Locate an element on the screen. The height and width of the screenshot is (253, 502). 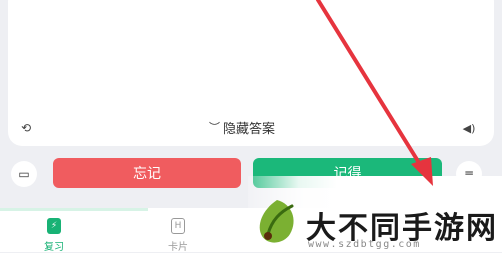
speaker-icon: ◀) is located at coordinates (469, 128).